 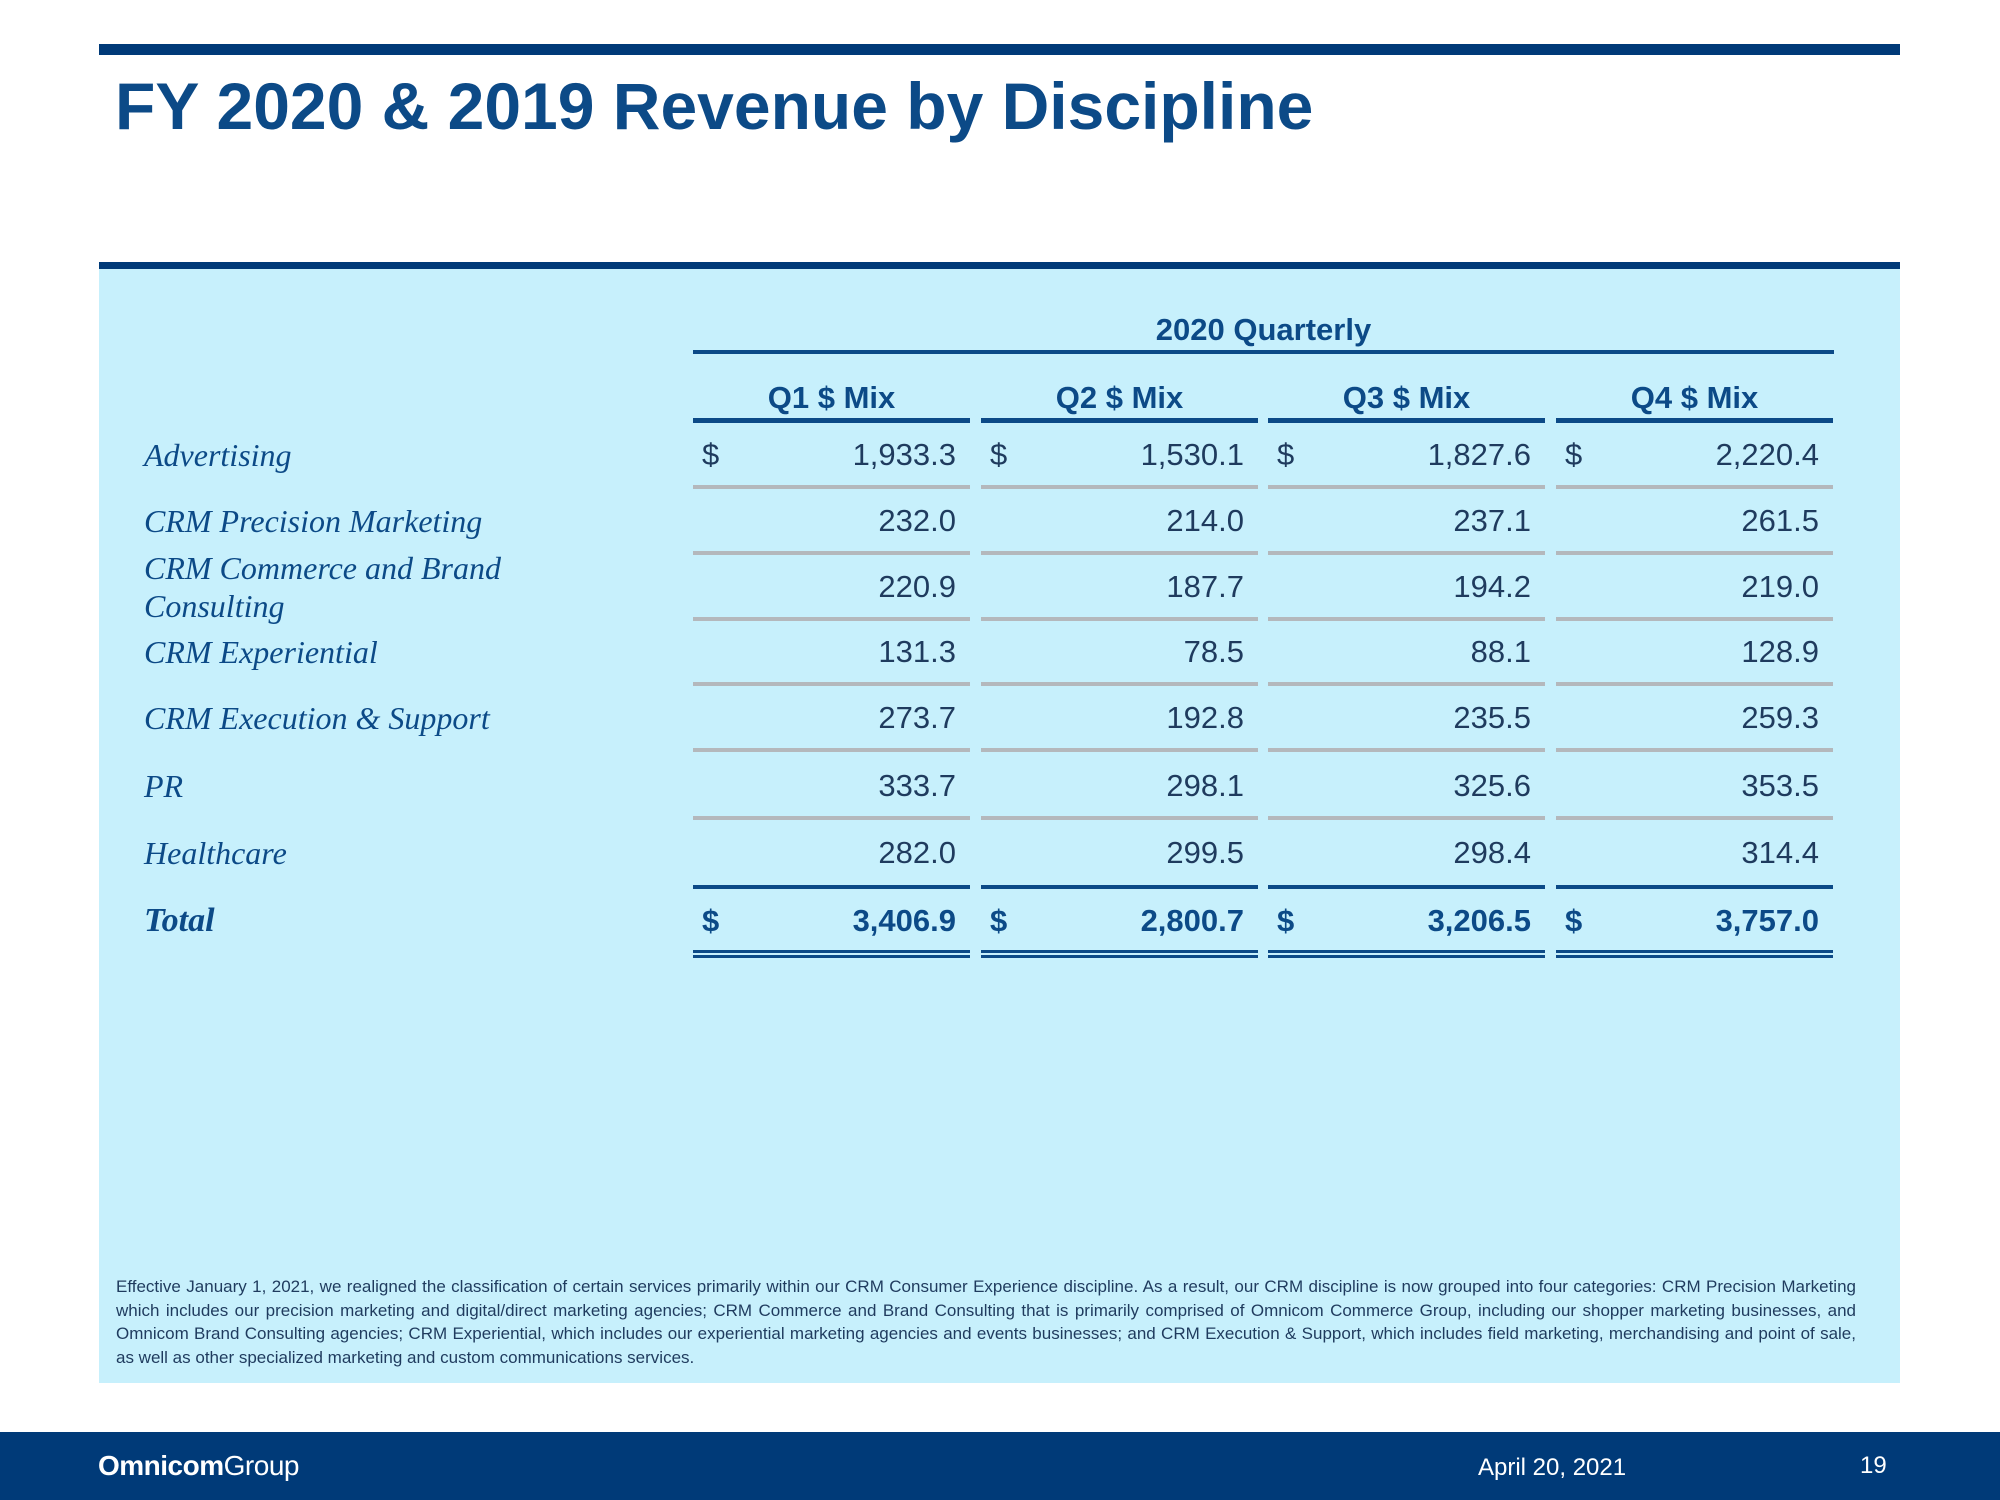 What do you see at coordinates (161, 1465) in the screenshot?
I see `logo-text-bold: Omnicom` at bounding box center [161, 1465].